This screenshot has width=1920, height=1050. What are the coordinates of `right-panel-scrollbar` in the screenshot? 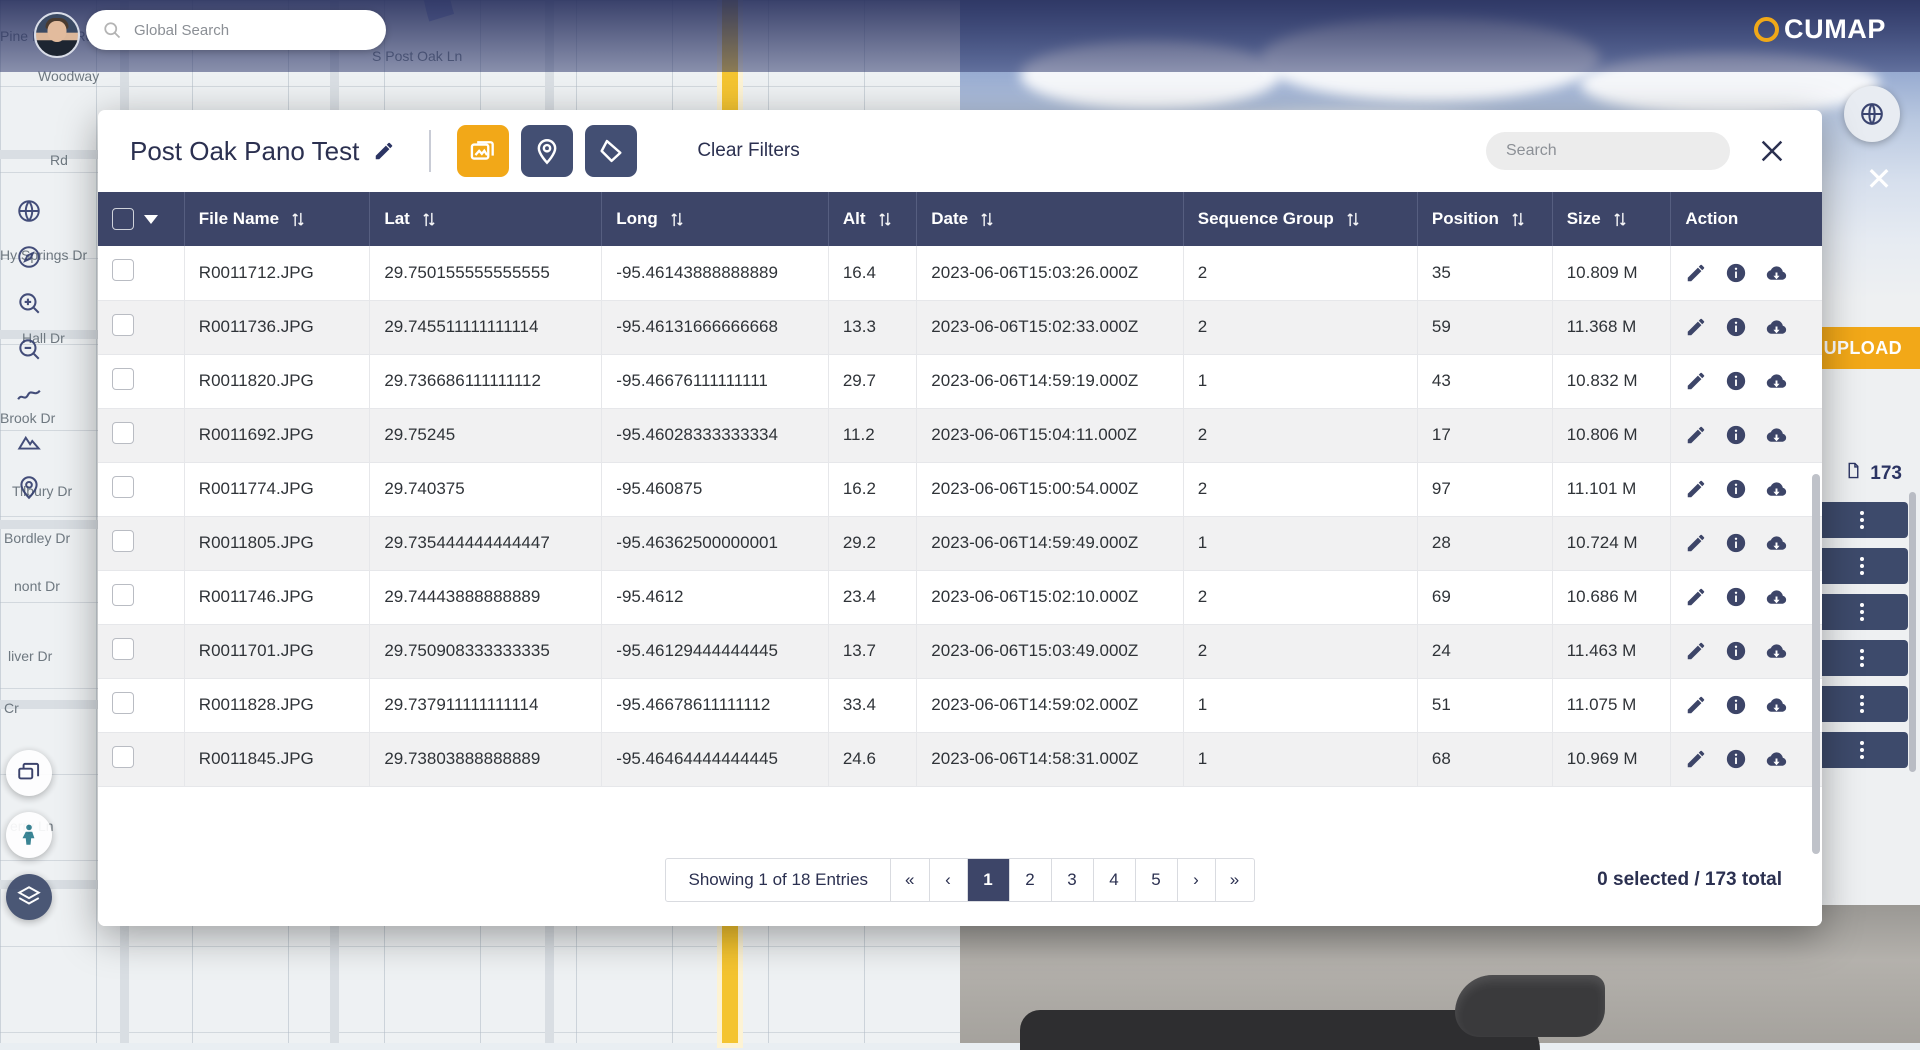 It's located at (1912, 632).